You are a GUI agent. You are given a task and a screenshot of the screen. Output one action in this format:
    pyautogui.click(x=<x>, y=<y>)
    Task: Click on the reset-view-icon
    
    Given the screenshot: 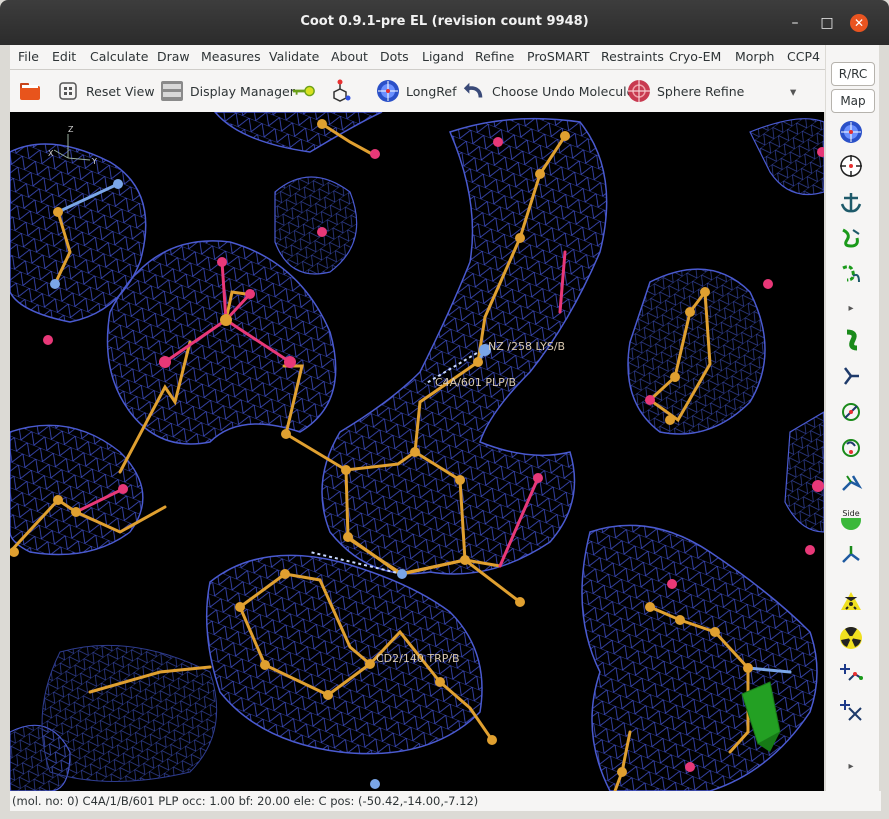 What is the action you would take?
    pyautogui.click(x=68, y=91)
    